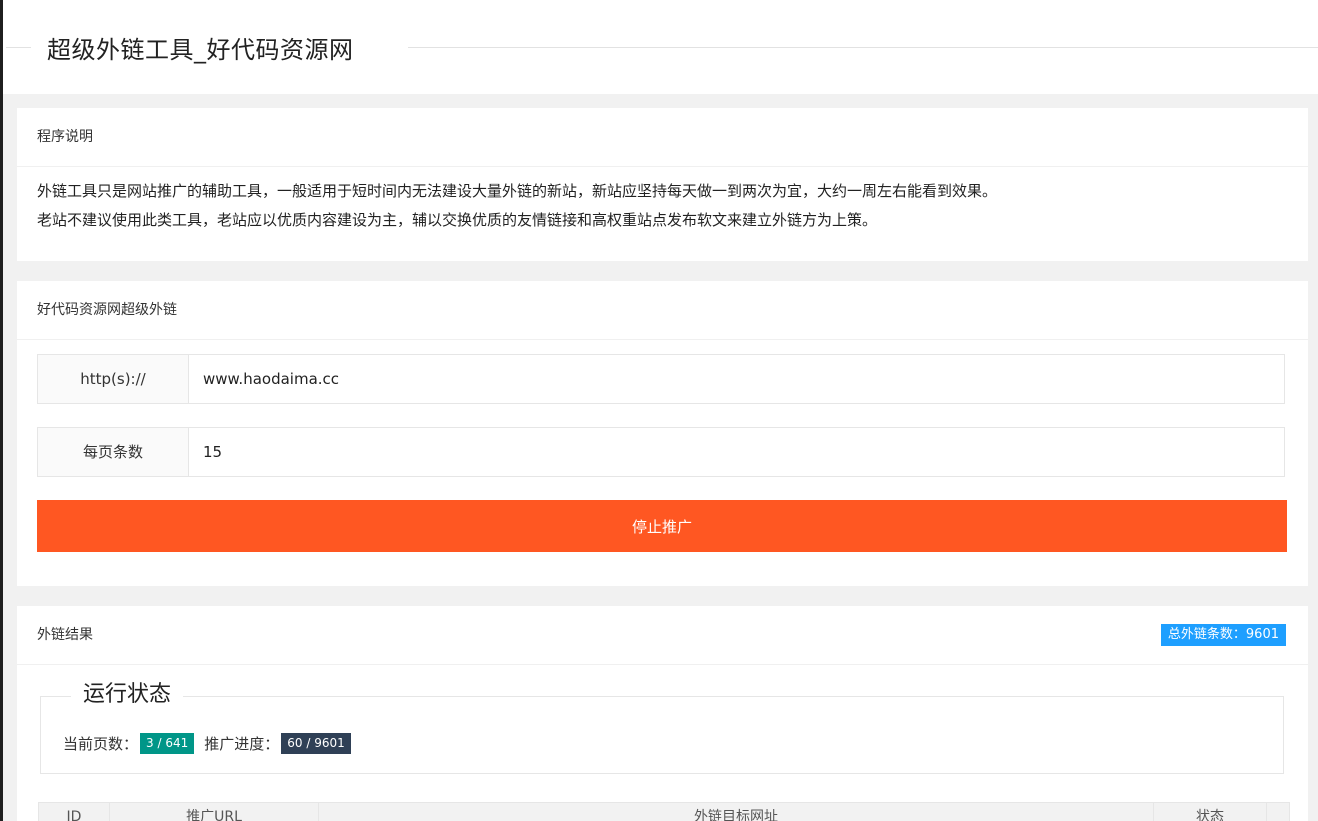 This screenshot has width=1318, height=821. Describe the element at coordinates (662, 726) in the screenshot. I see `run-status-fieldset: 运行状态 当前页数： 3 / 641 推广进度： 60 / 9601` at that location.